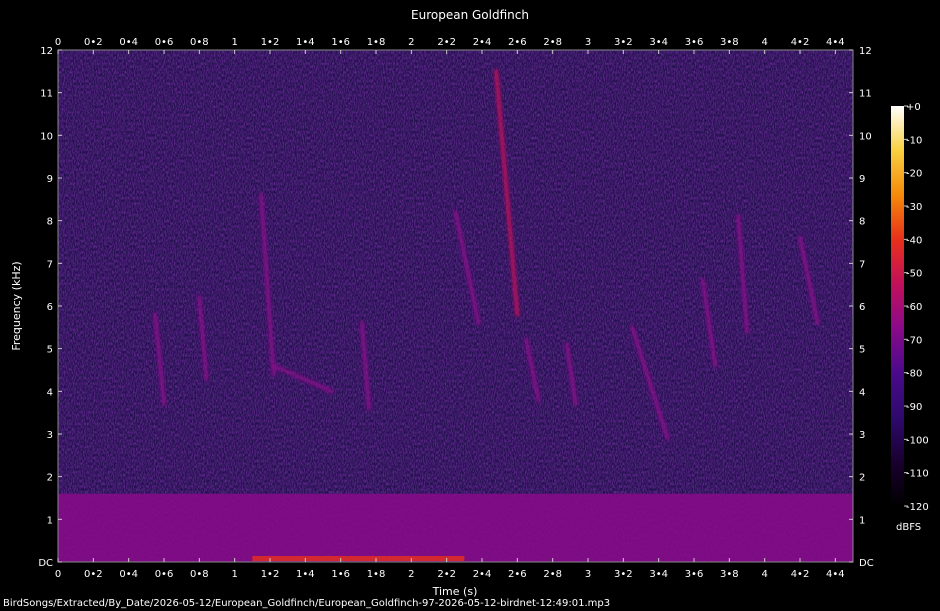 The width and height of the screenshot is (940, 611). Describe the element at coordinates (376, 42) in the screenshot. I see `x-tick-label-top: 1•8` at that location.